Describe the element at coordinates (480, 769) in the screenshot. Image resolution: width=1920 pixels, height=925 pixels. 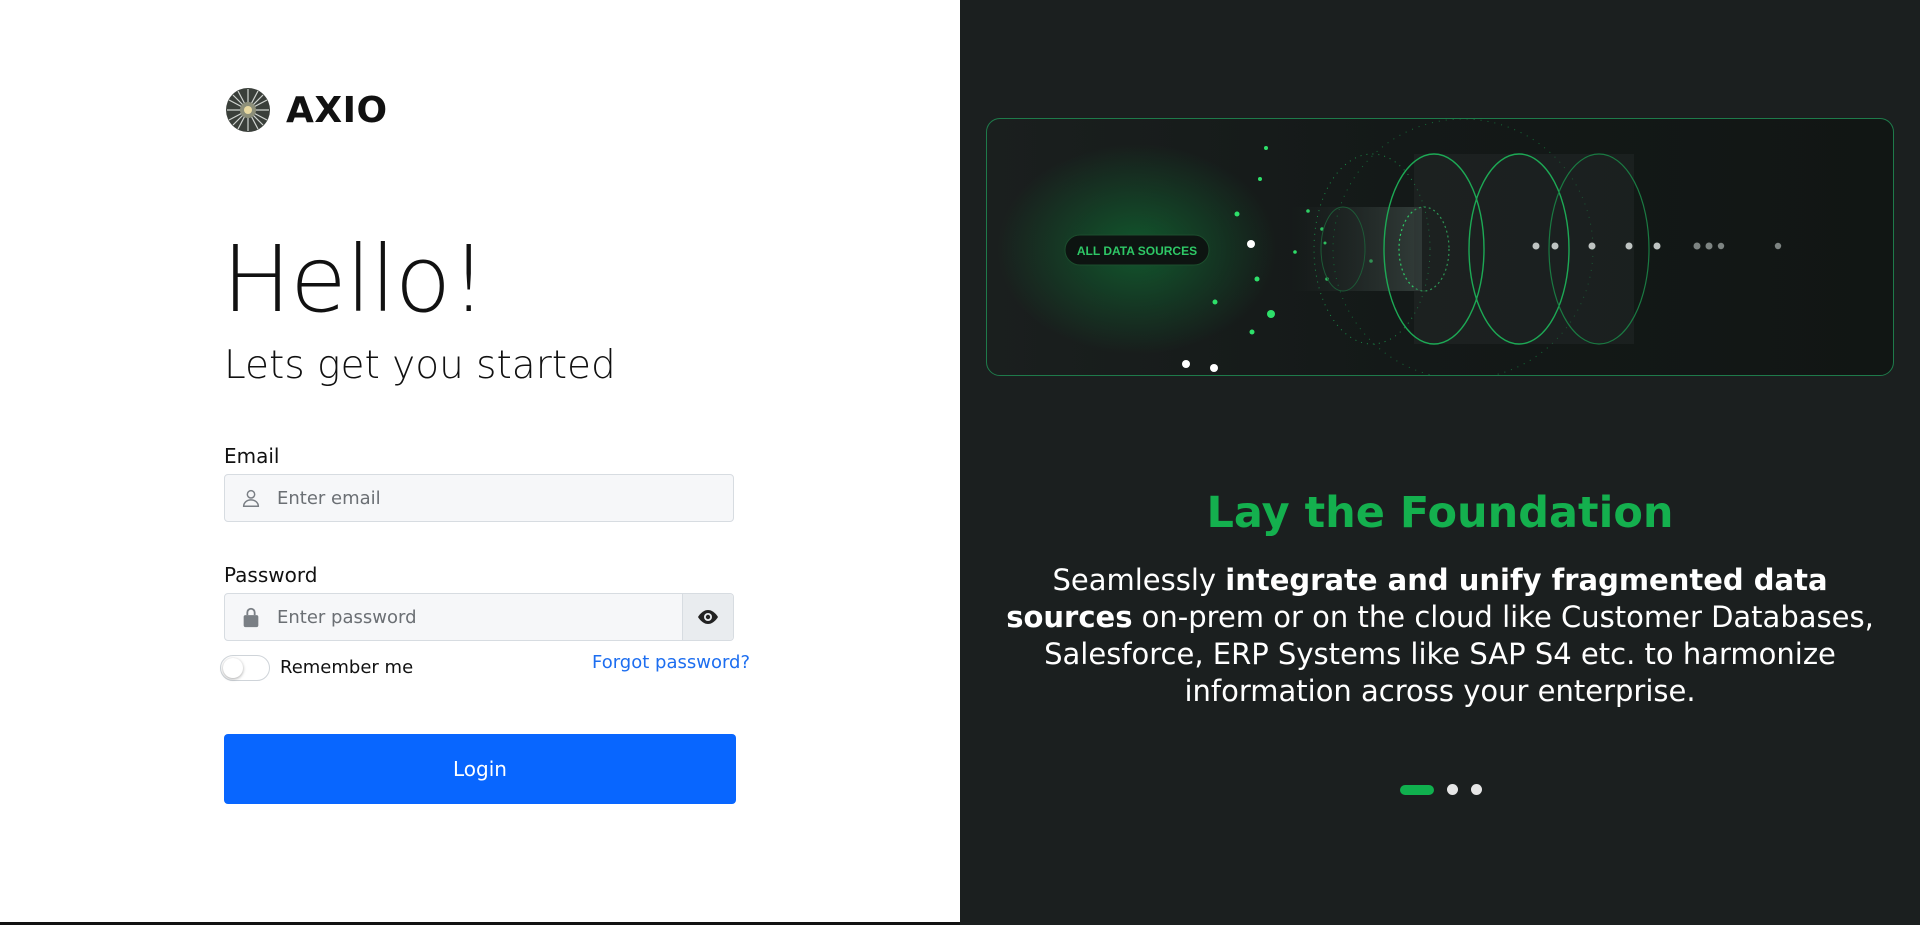
I see `login-button: Login` at that location.